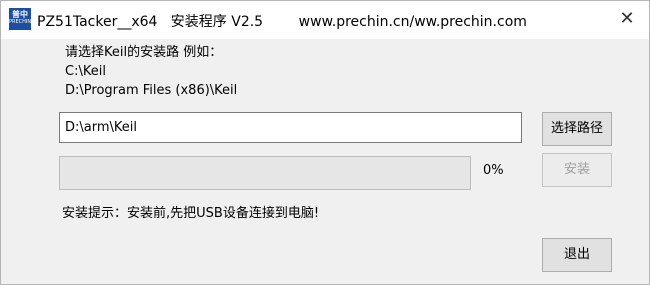 This screenshot has height=285, width=650. What do you see at coordinates (20, 22) in the screenshot?
I see `logo-subtext: PRECHIN` at bounding box center [20, 22].